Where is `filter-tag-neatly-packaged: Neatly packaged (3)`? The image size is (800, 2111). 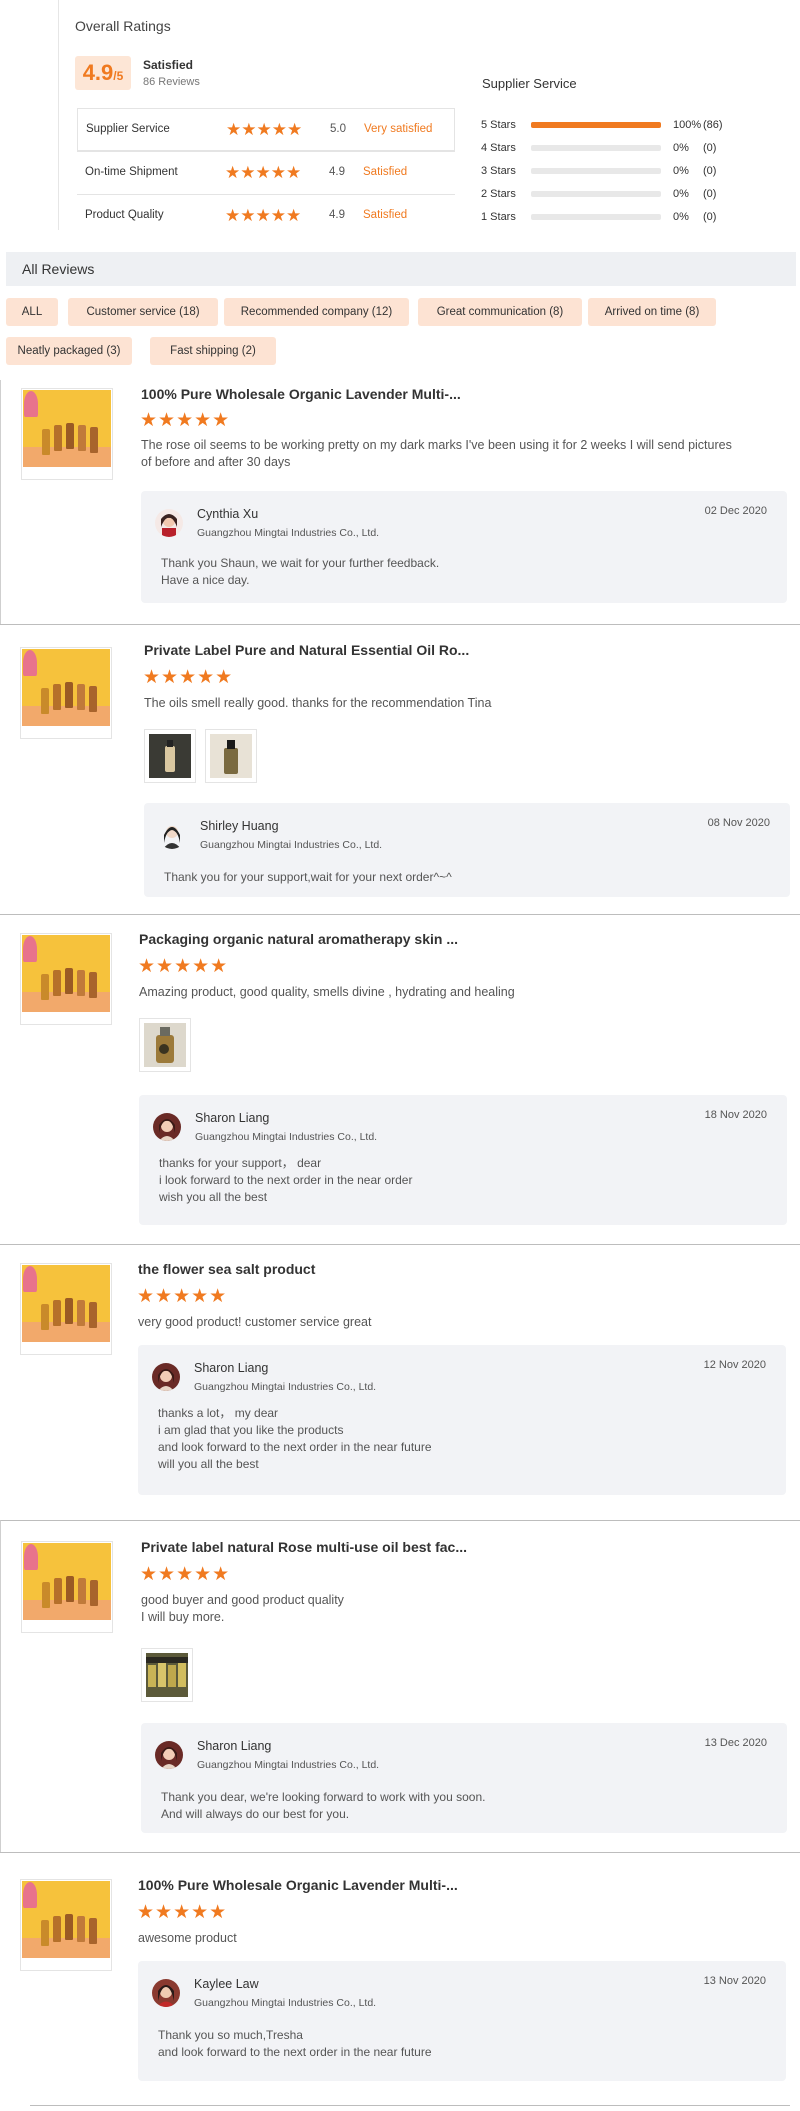 filter-tag-neatly-packaged: Neatly packaged (3) is located at coordinates (69, 351).